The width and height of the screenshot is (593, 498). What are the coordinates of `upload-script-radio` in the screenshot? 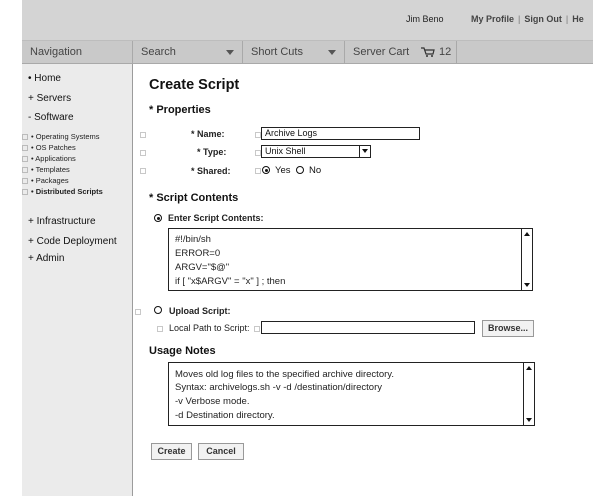 It's located at (158, 310).